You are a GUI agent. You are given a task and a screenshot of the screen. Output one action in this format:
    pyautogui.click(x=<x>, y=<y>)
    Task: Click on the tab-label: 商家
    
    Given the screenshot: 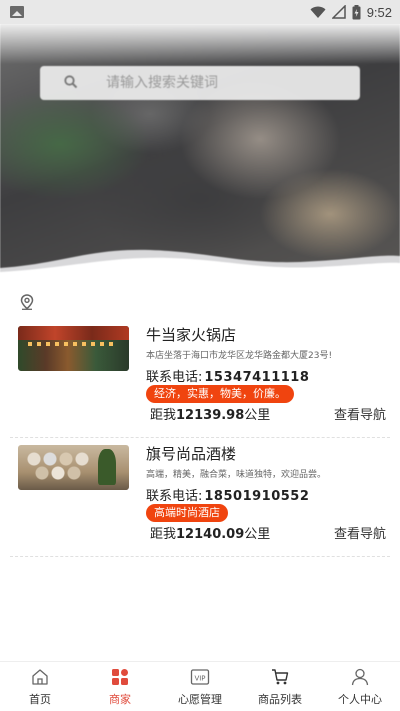 What is the action you would take?
    pyautogui.click(x=120, y=699)
    